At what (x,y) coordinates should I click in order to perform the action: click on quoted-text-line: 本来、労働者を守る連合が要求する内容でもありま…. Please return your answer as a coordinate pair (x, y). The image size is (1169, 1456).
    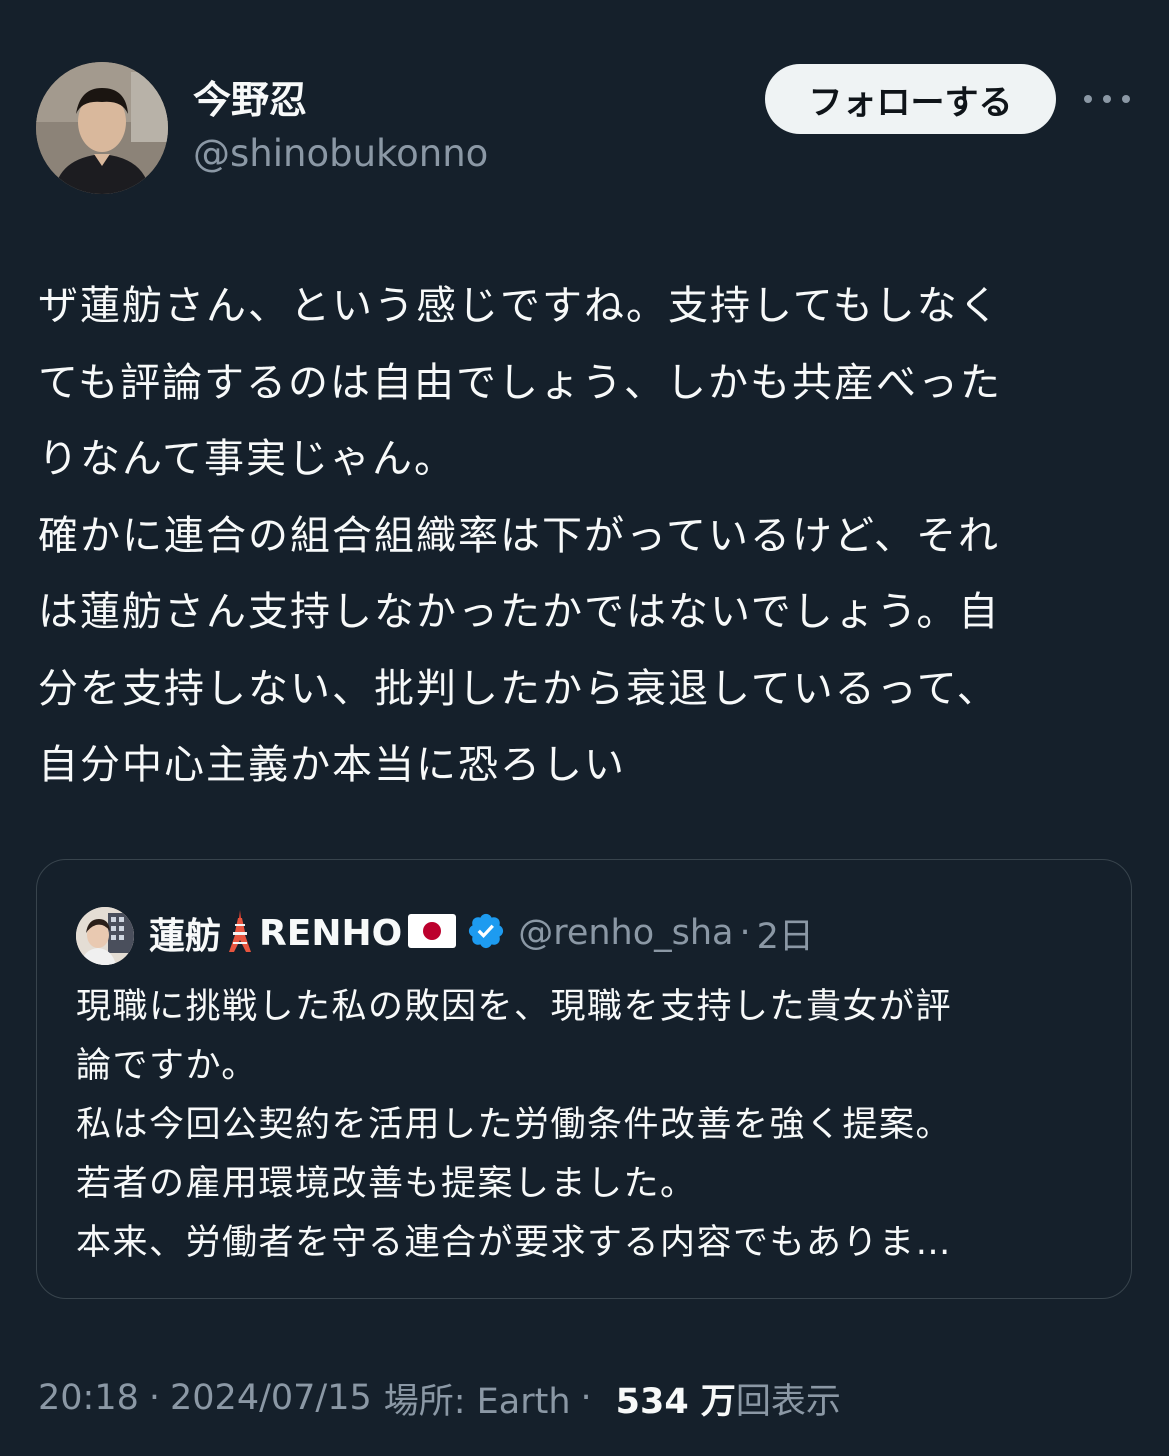
    Looking at the image, I should click on (514, 1243).